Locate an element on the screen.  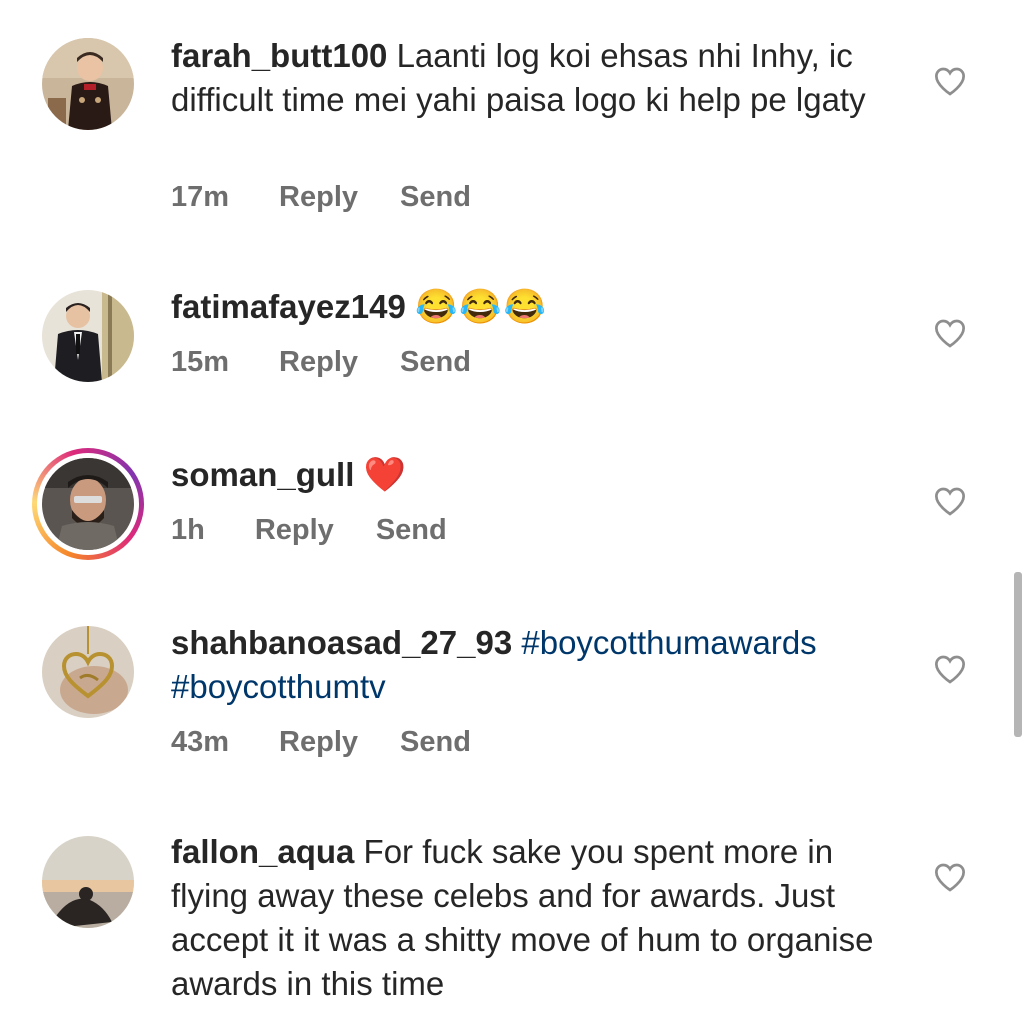
comment-timestamp: 17m is located at coordinates (200, 197).